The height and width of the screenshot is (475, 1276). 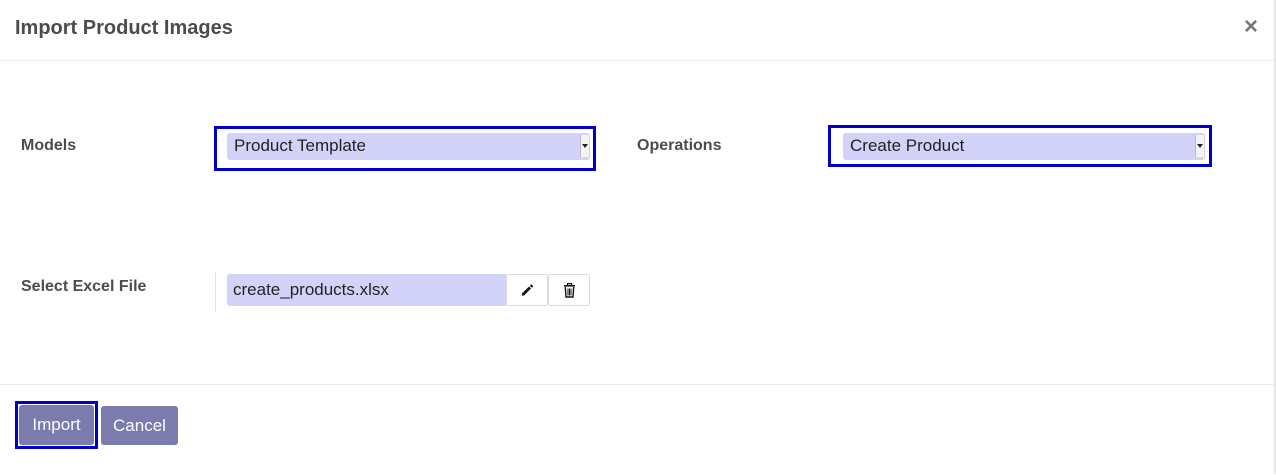 I want to click on operations-select: Create Product, so click(x=1024, y=146).